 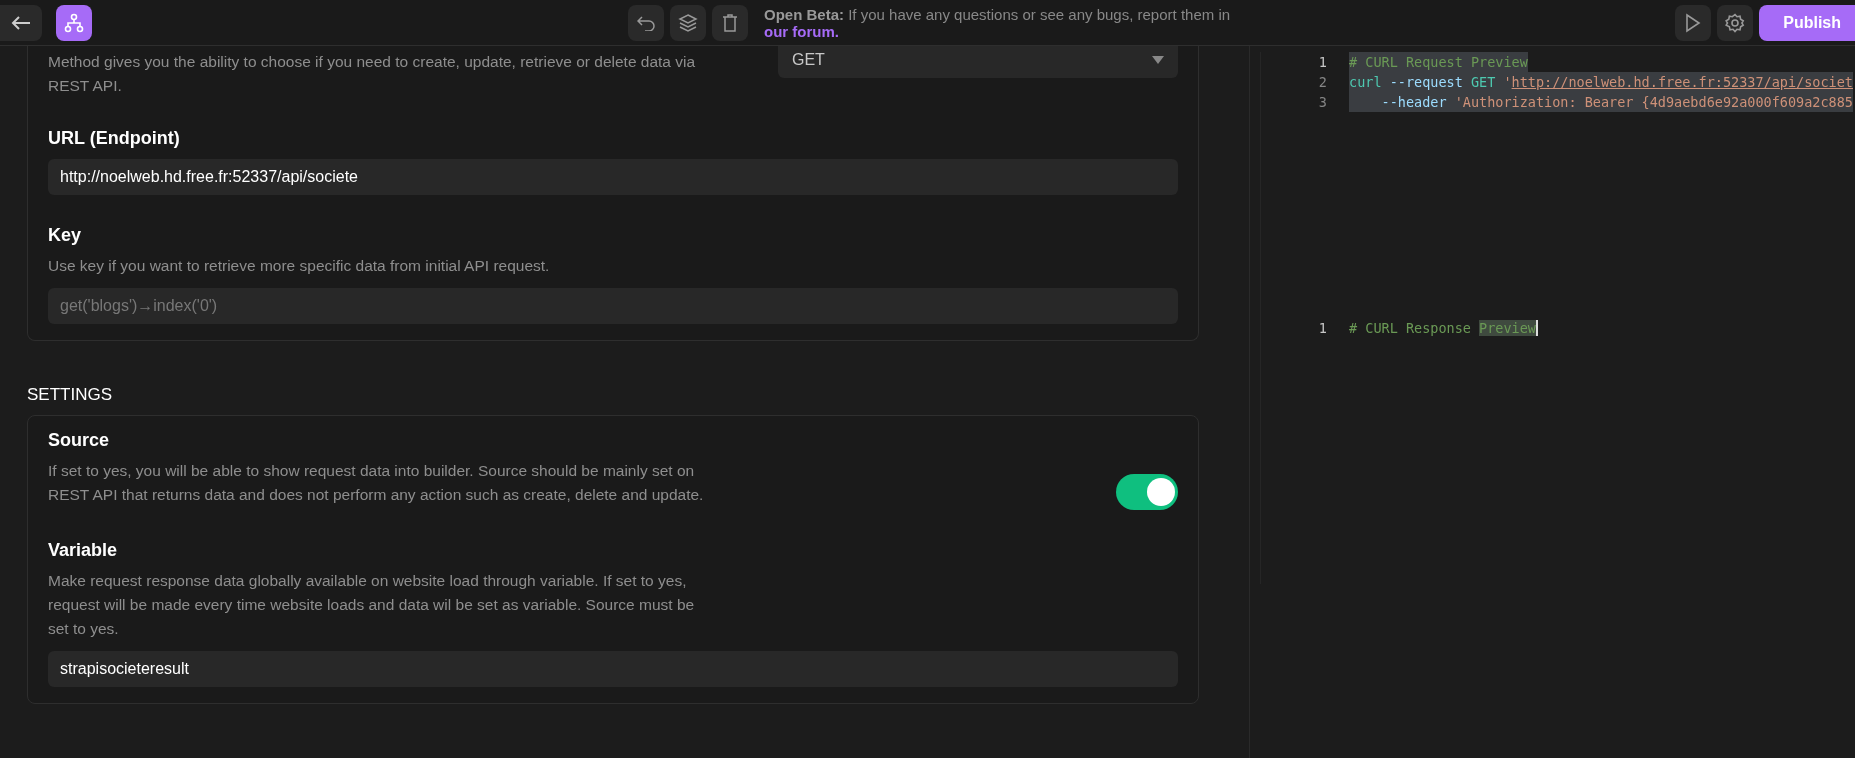 I want to click on settings-button, so click(x=1735, y=22).